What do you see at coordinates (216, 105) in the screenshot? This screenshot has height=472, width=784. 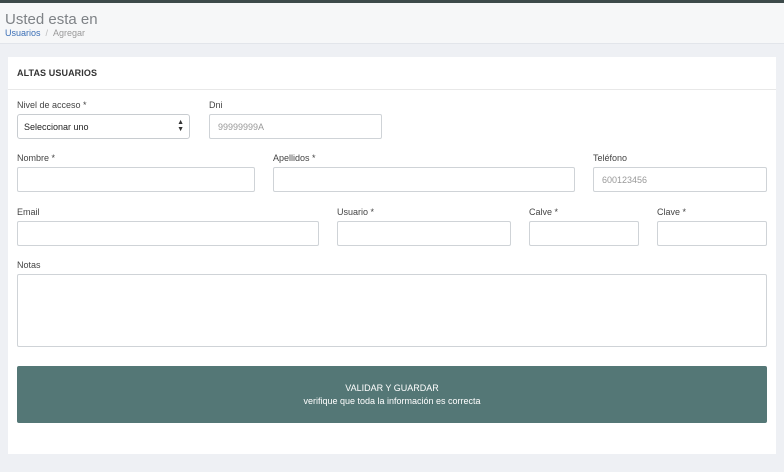 I see `dni-label: Dni` at bounding box center [216, 105].